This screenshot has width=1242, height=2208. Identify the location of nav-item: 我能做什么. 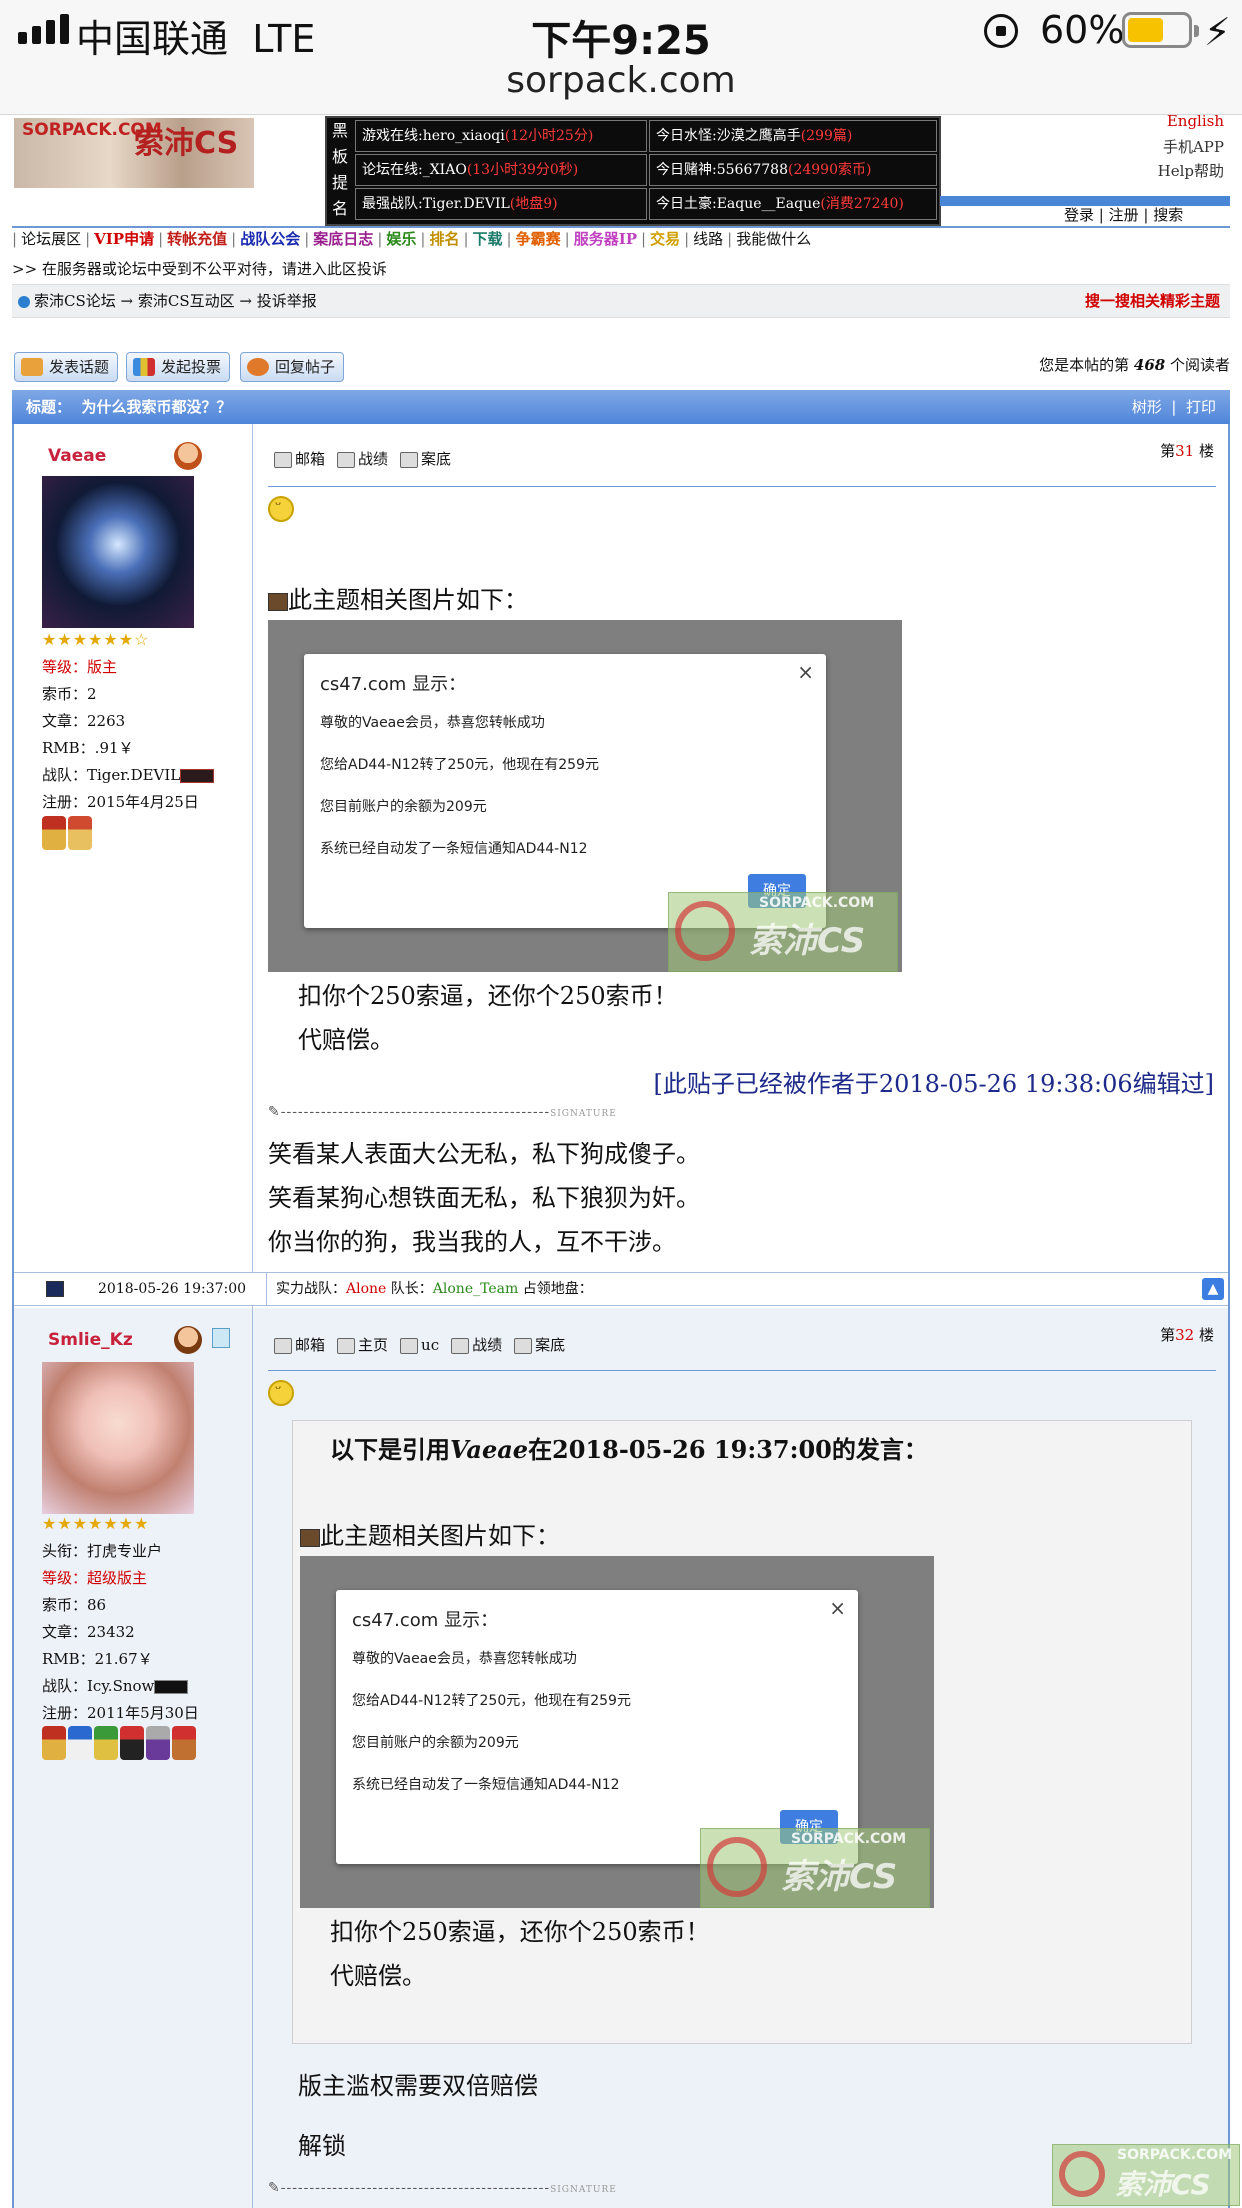
(773, 239).